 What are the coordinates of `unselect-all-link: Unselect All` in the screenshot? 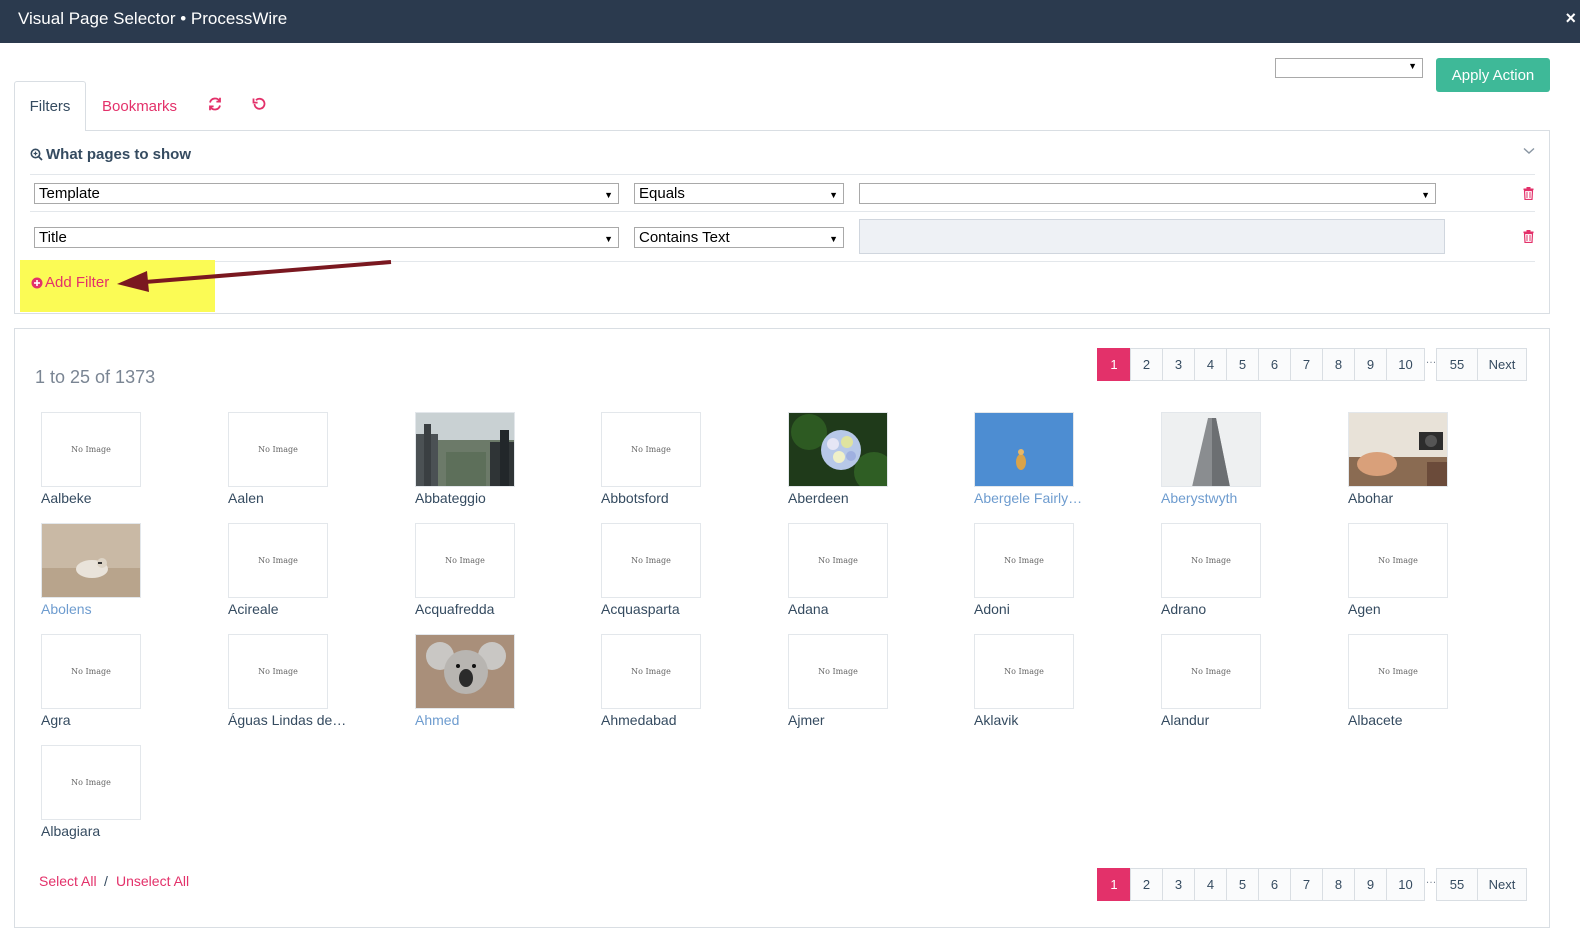 It's located at (152, 881).